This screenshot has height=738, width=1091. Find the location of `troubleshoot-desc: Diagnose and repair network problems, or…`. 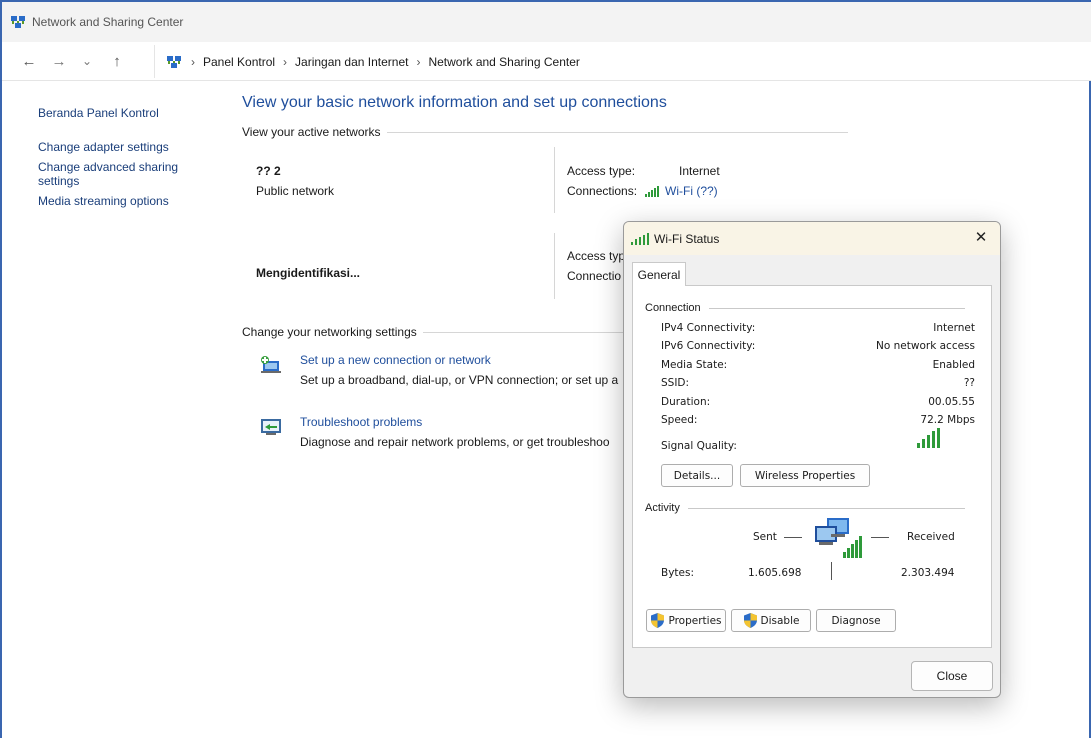

troubleshoot-desc: Diagnose and repair network problems, or… is located at coordinates (455, 442).